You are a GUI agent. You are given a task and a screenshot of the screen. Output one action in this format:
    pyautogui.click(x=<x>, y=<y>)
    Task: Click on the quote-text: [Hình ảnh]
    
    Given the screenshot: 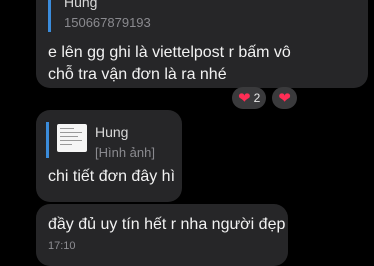 What is the action you would take?
    pyautogui.click(x=125, y=152)
    